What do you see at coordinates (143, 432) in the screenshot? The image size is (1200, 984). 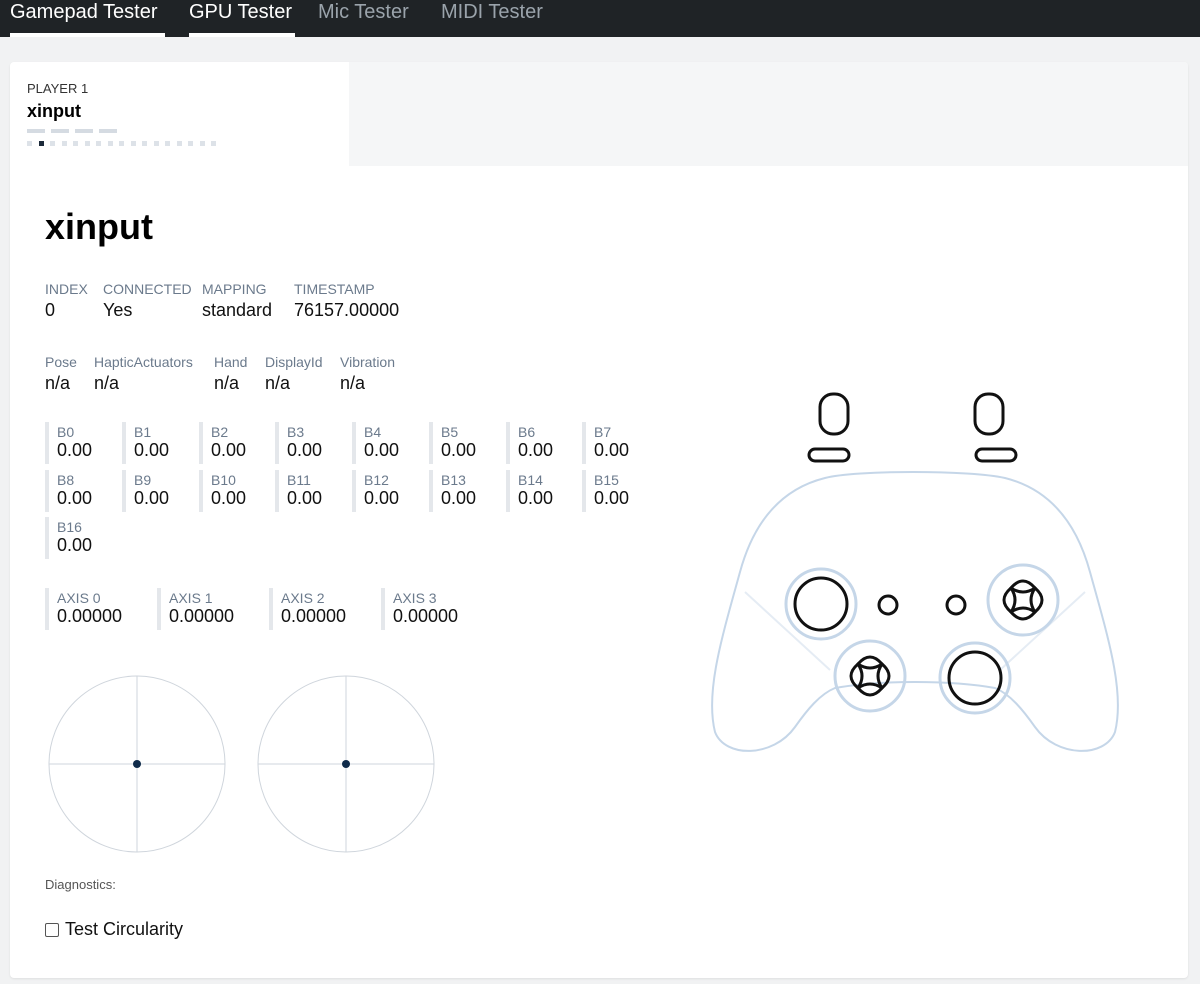 I see `button-label: B1` at bounding box center [143, 432].